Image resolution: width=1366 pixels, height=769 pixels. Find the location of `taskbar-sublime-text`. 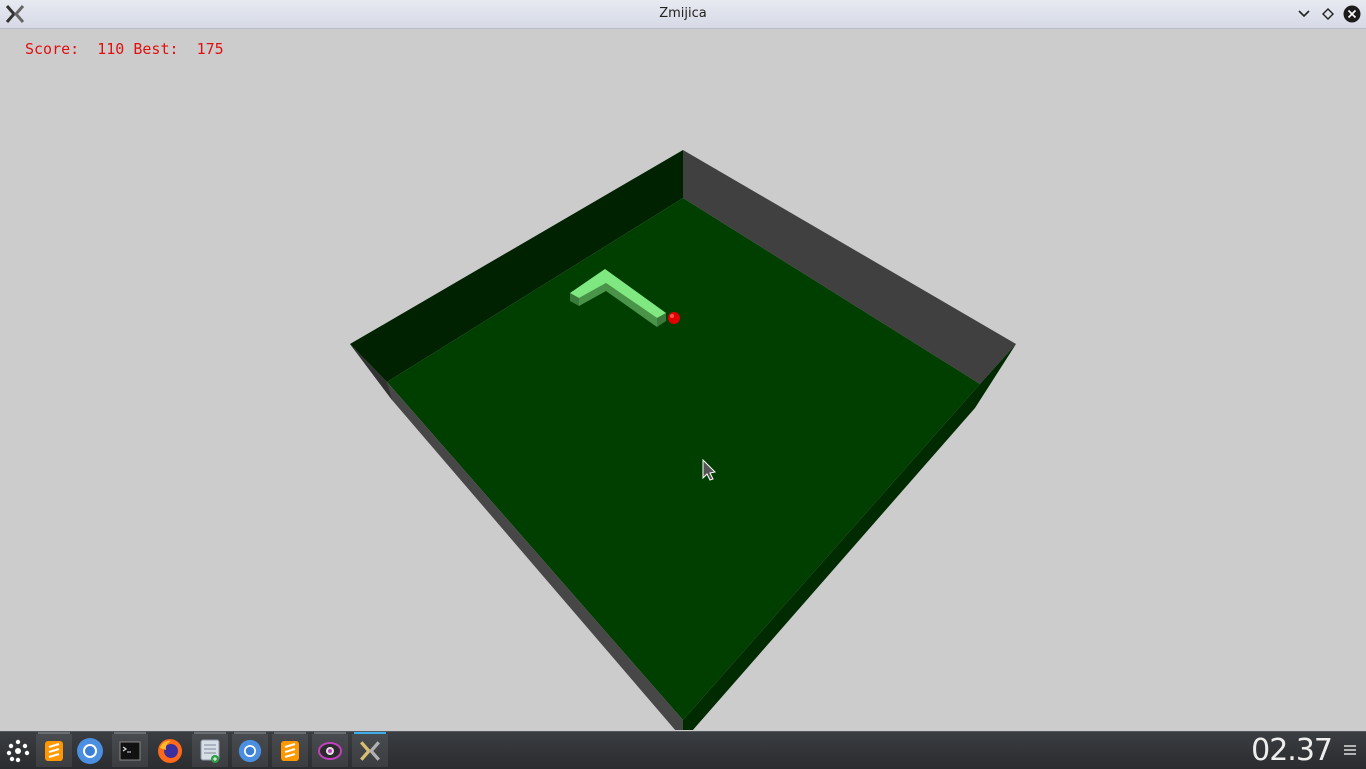

taskbar-sublime-text is located at coordinates (54, 749).